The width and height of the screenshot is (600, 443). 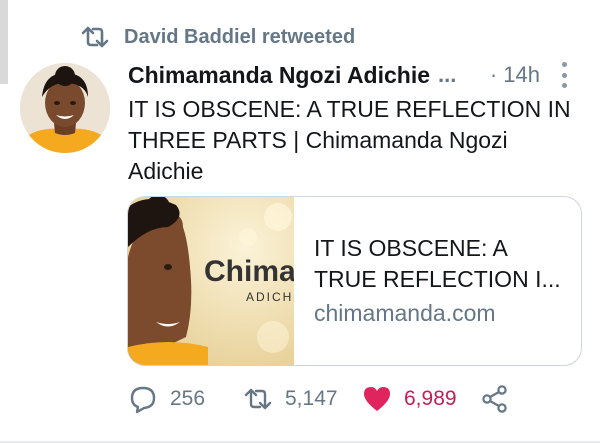 I want to click on tweet-time: · 14h, so click(x=515, y=75).